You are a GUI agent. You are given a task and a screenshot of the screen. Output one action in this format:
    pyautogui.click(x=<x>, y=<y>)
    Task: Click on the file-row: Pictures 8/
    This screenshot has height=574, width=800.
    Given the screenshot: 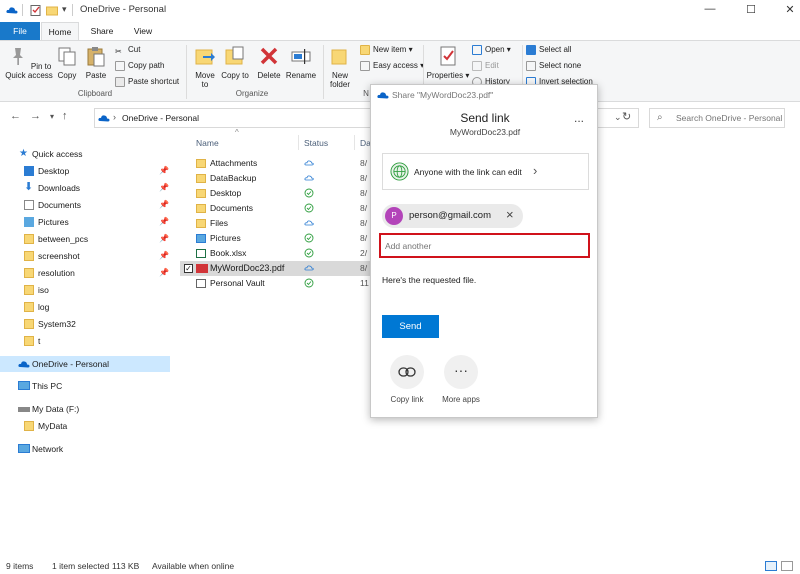 What is the action you would take?
    pyautogui.click(x=275, y=238)
    